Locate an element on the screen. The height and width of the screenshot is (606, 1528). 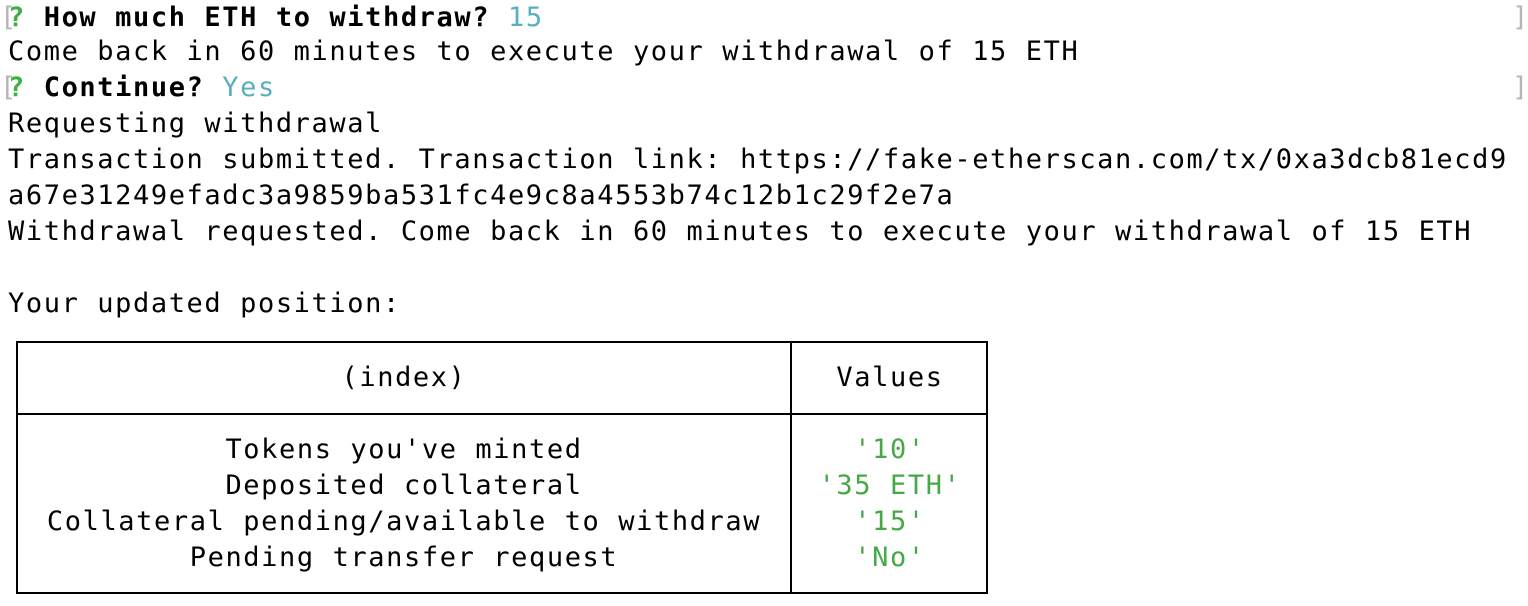
prompt-question: How much ETH to withdraw? is located at coordinates (267, 17).